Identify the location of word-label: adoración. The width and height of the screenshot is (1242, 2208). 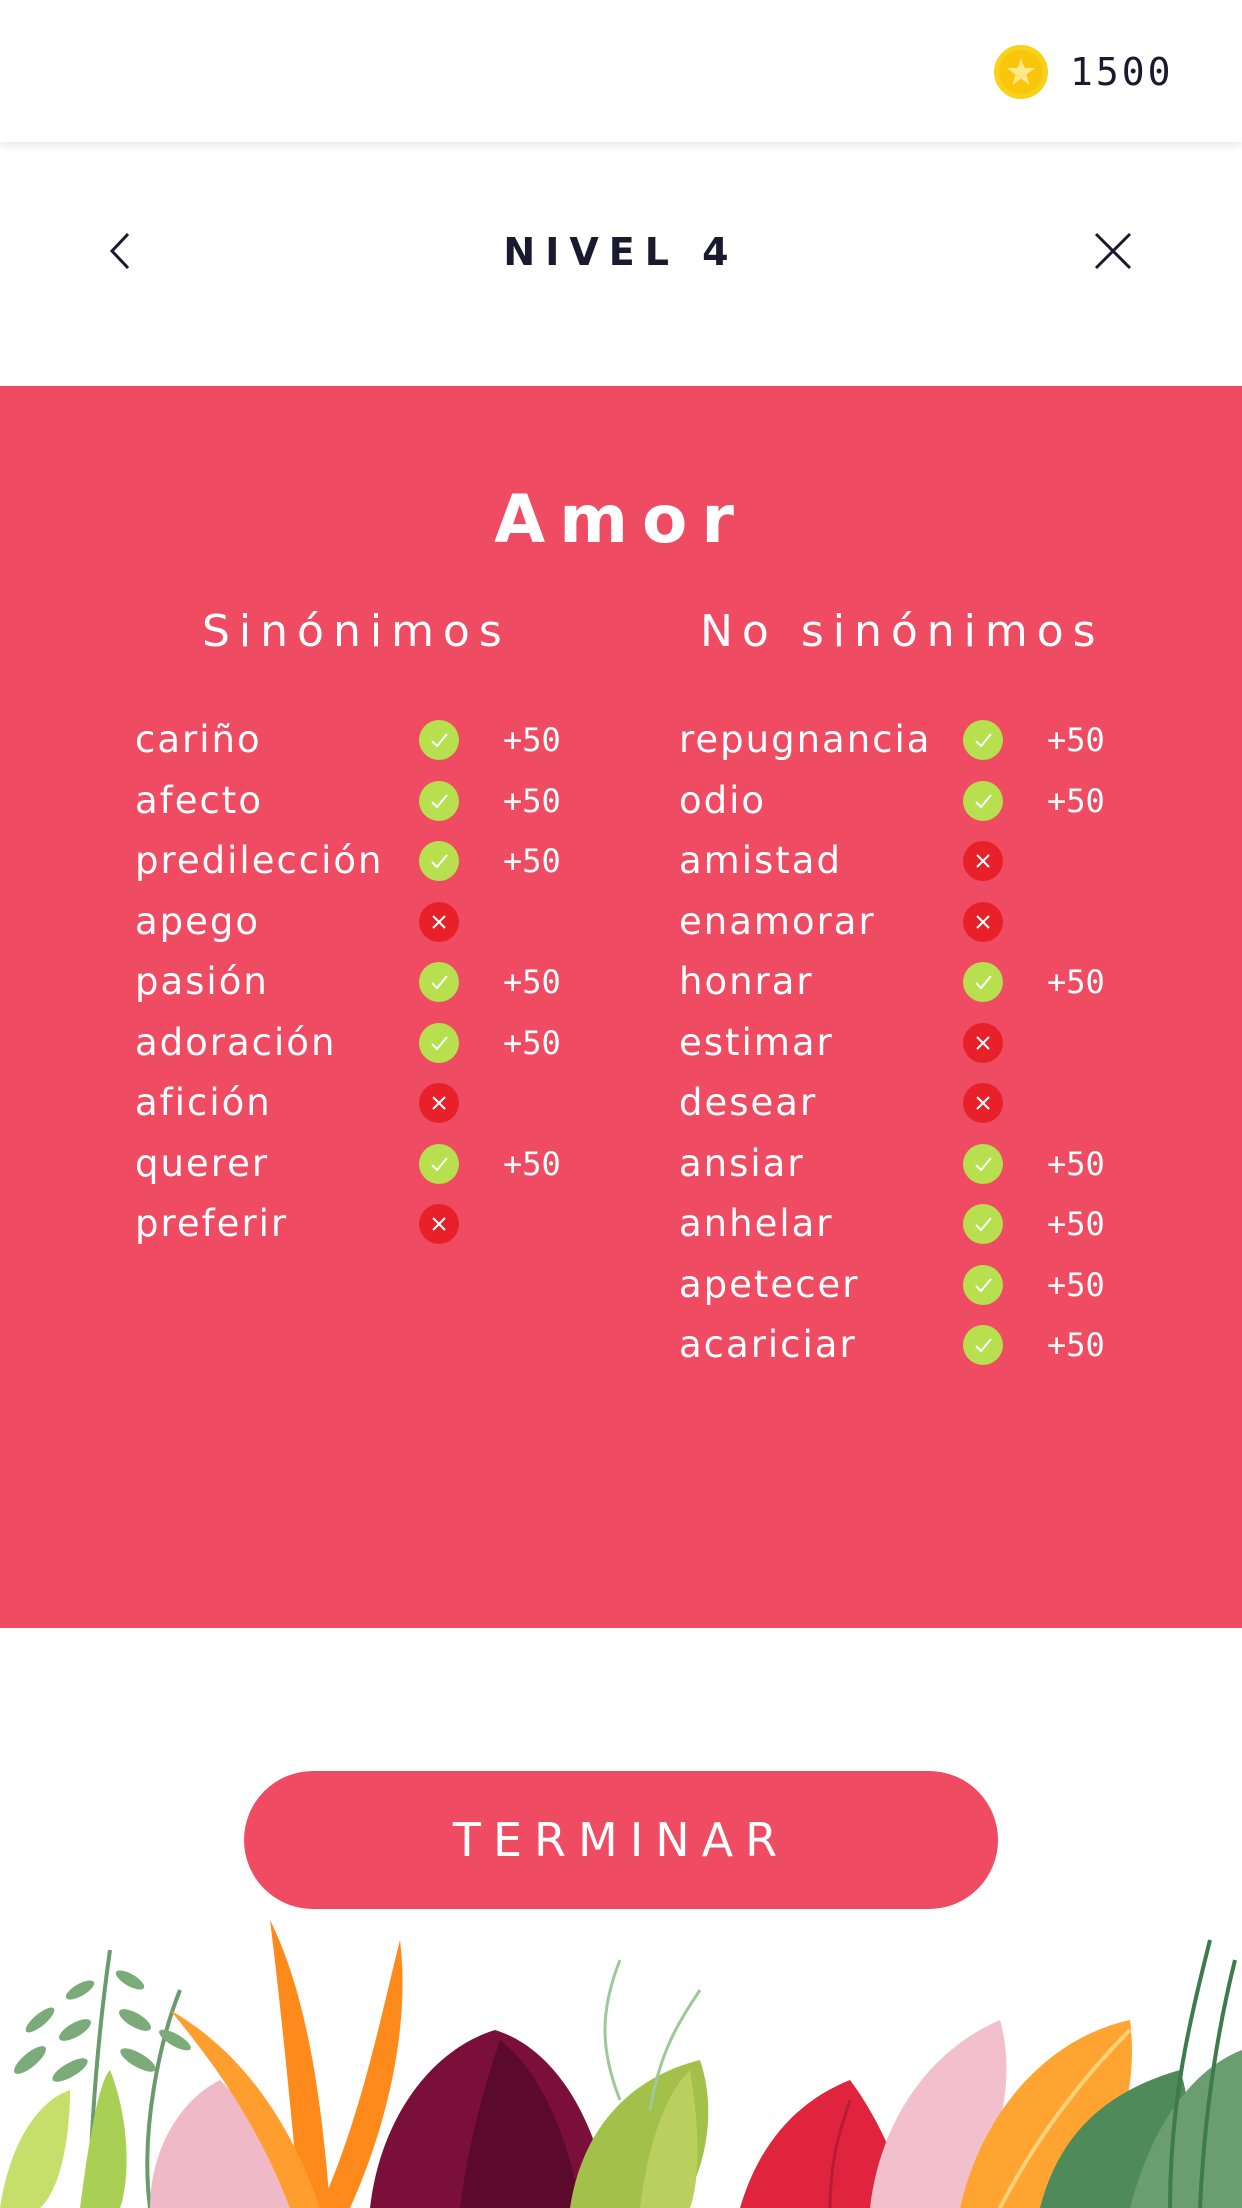
(236, 1042).